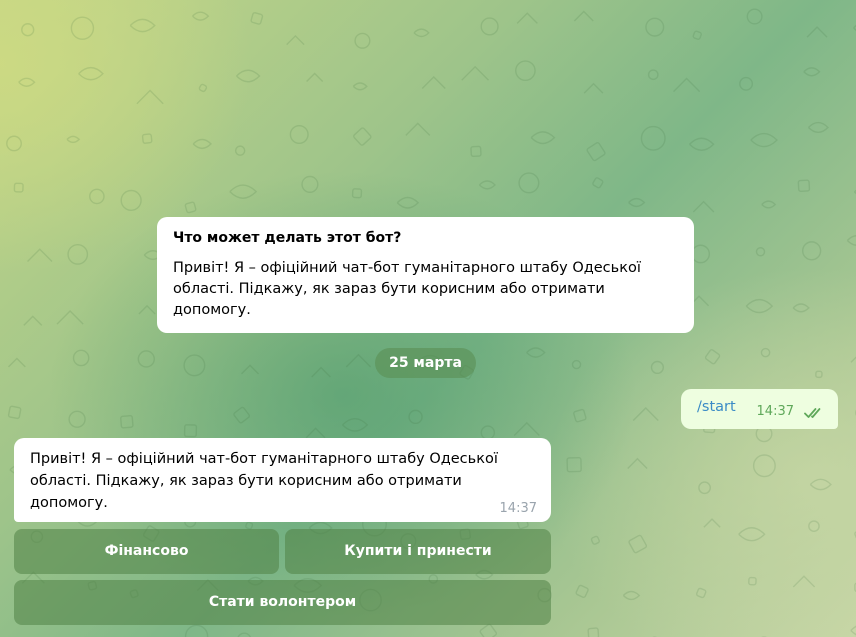 The height and width of the screenshot is (637, 856). I want to click on outgoing-message: /start 14:37, so click(759, 409).